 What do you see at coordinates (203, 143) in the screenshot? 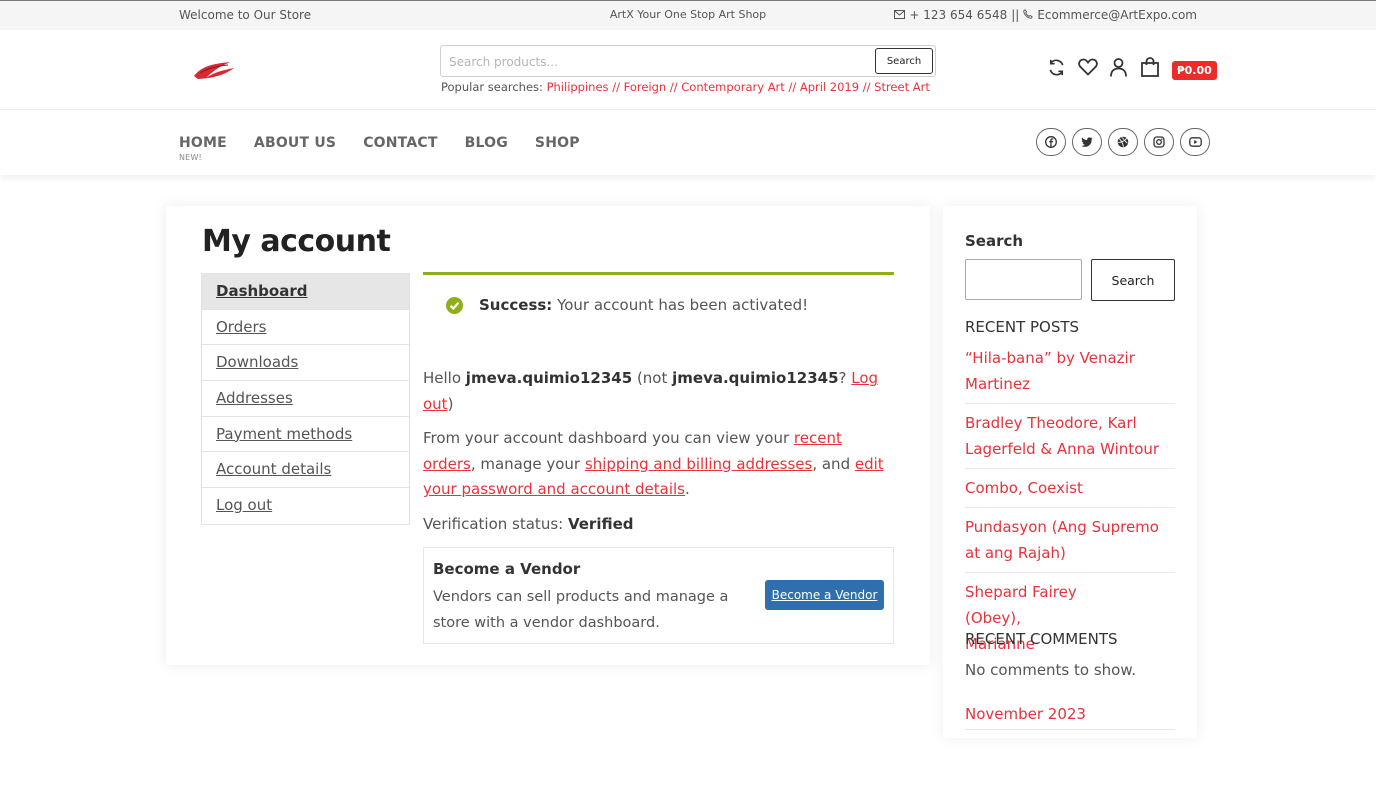
I see `nav-item-label: HOME` at bounding box center [203, 143].